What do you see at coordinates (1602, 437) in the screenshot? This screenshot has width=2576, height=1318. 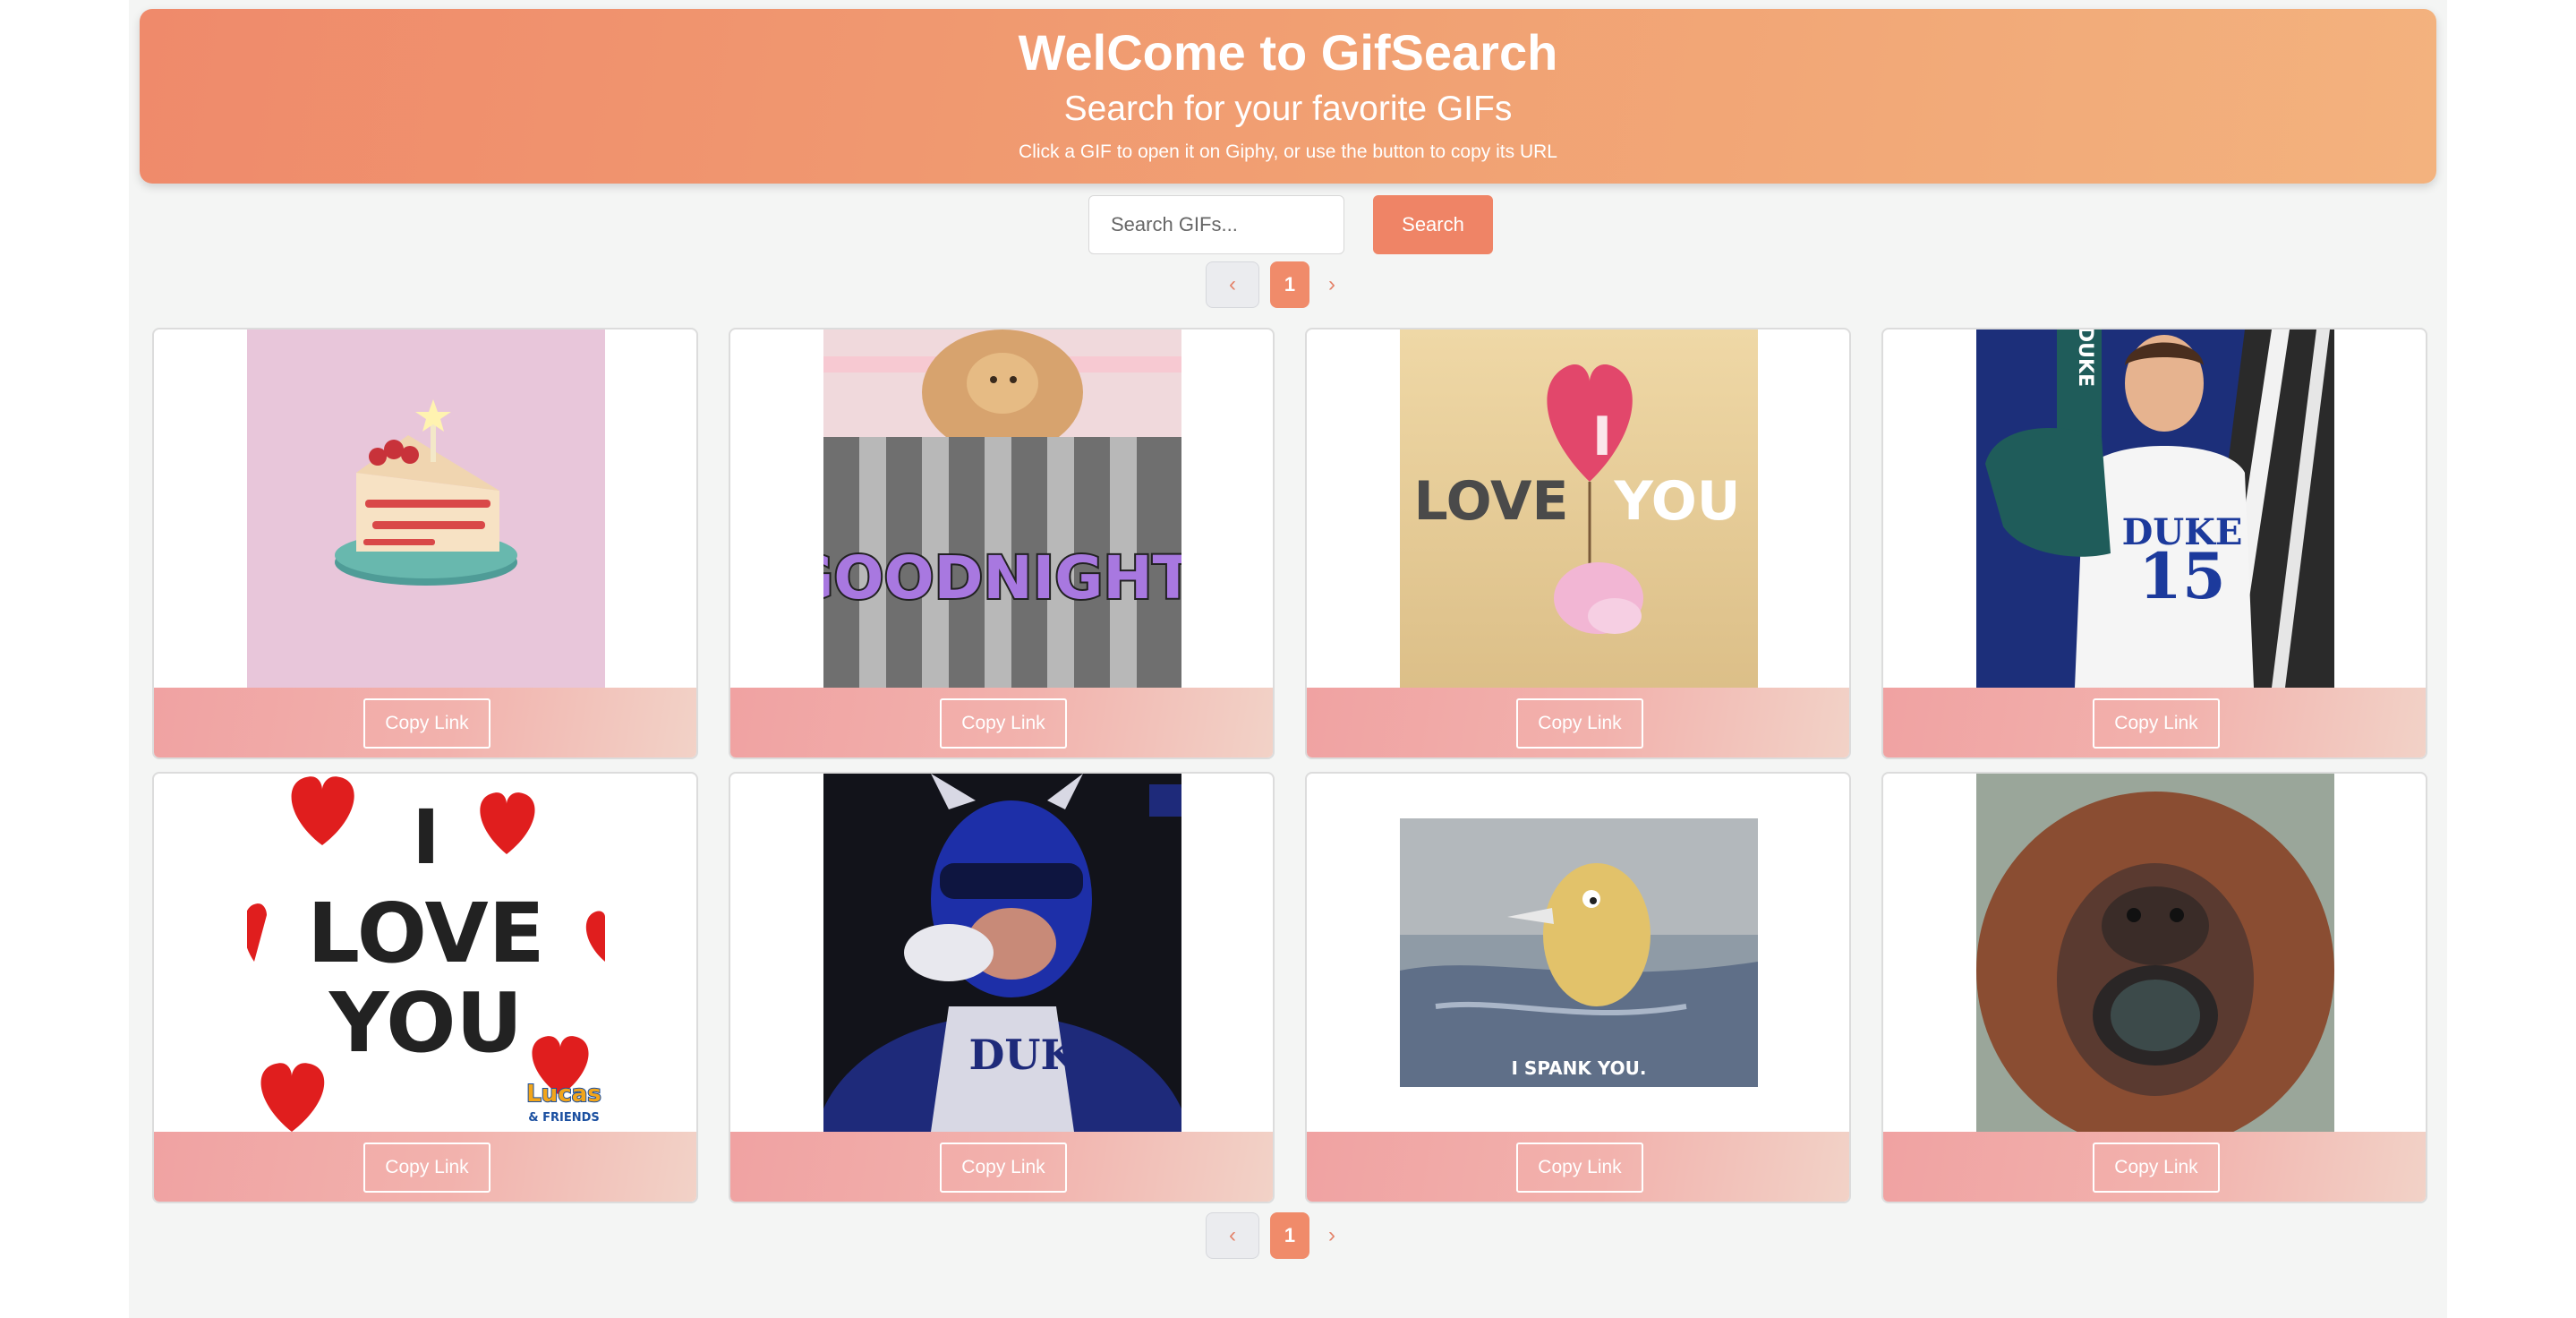 I see `balloon-letter: I` at bounding box center [1602, 437].